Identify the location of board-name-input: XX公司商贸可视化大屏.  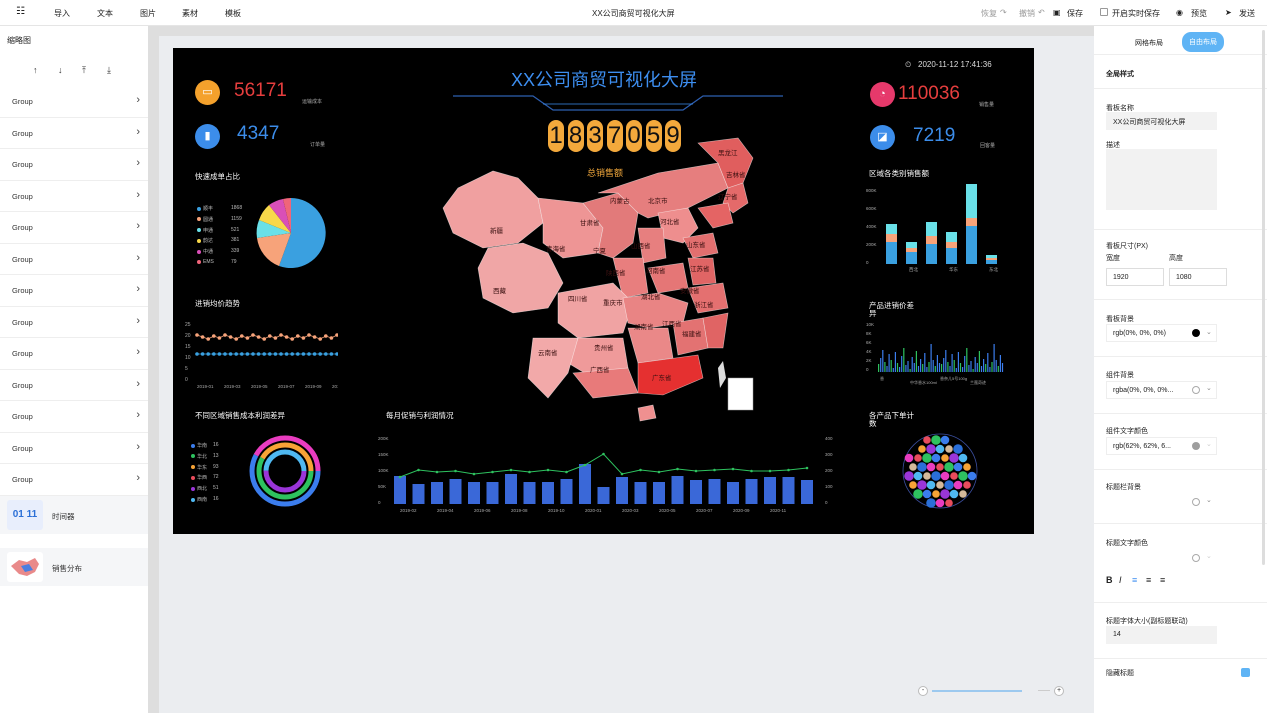
(1161, 121).